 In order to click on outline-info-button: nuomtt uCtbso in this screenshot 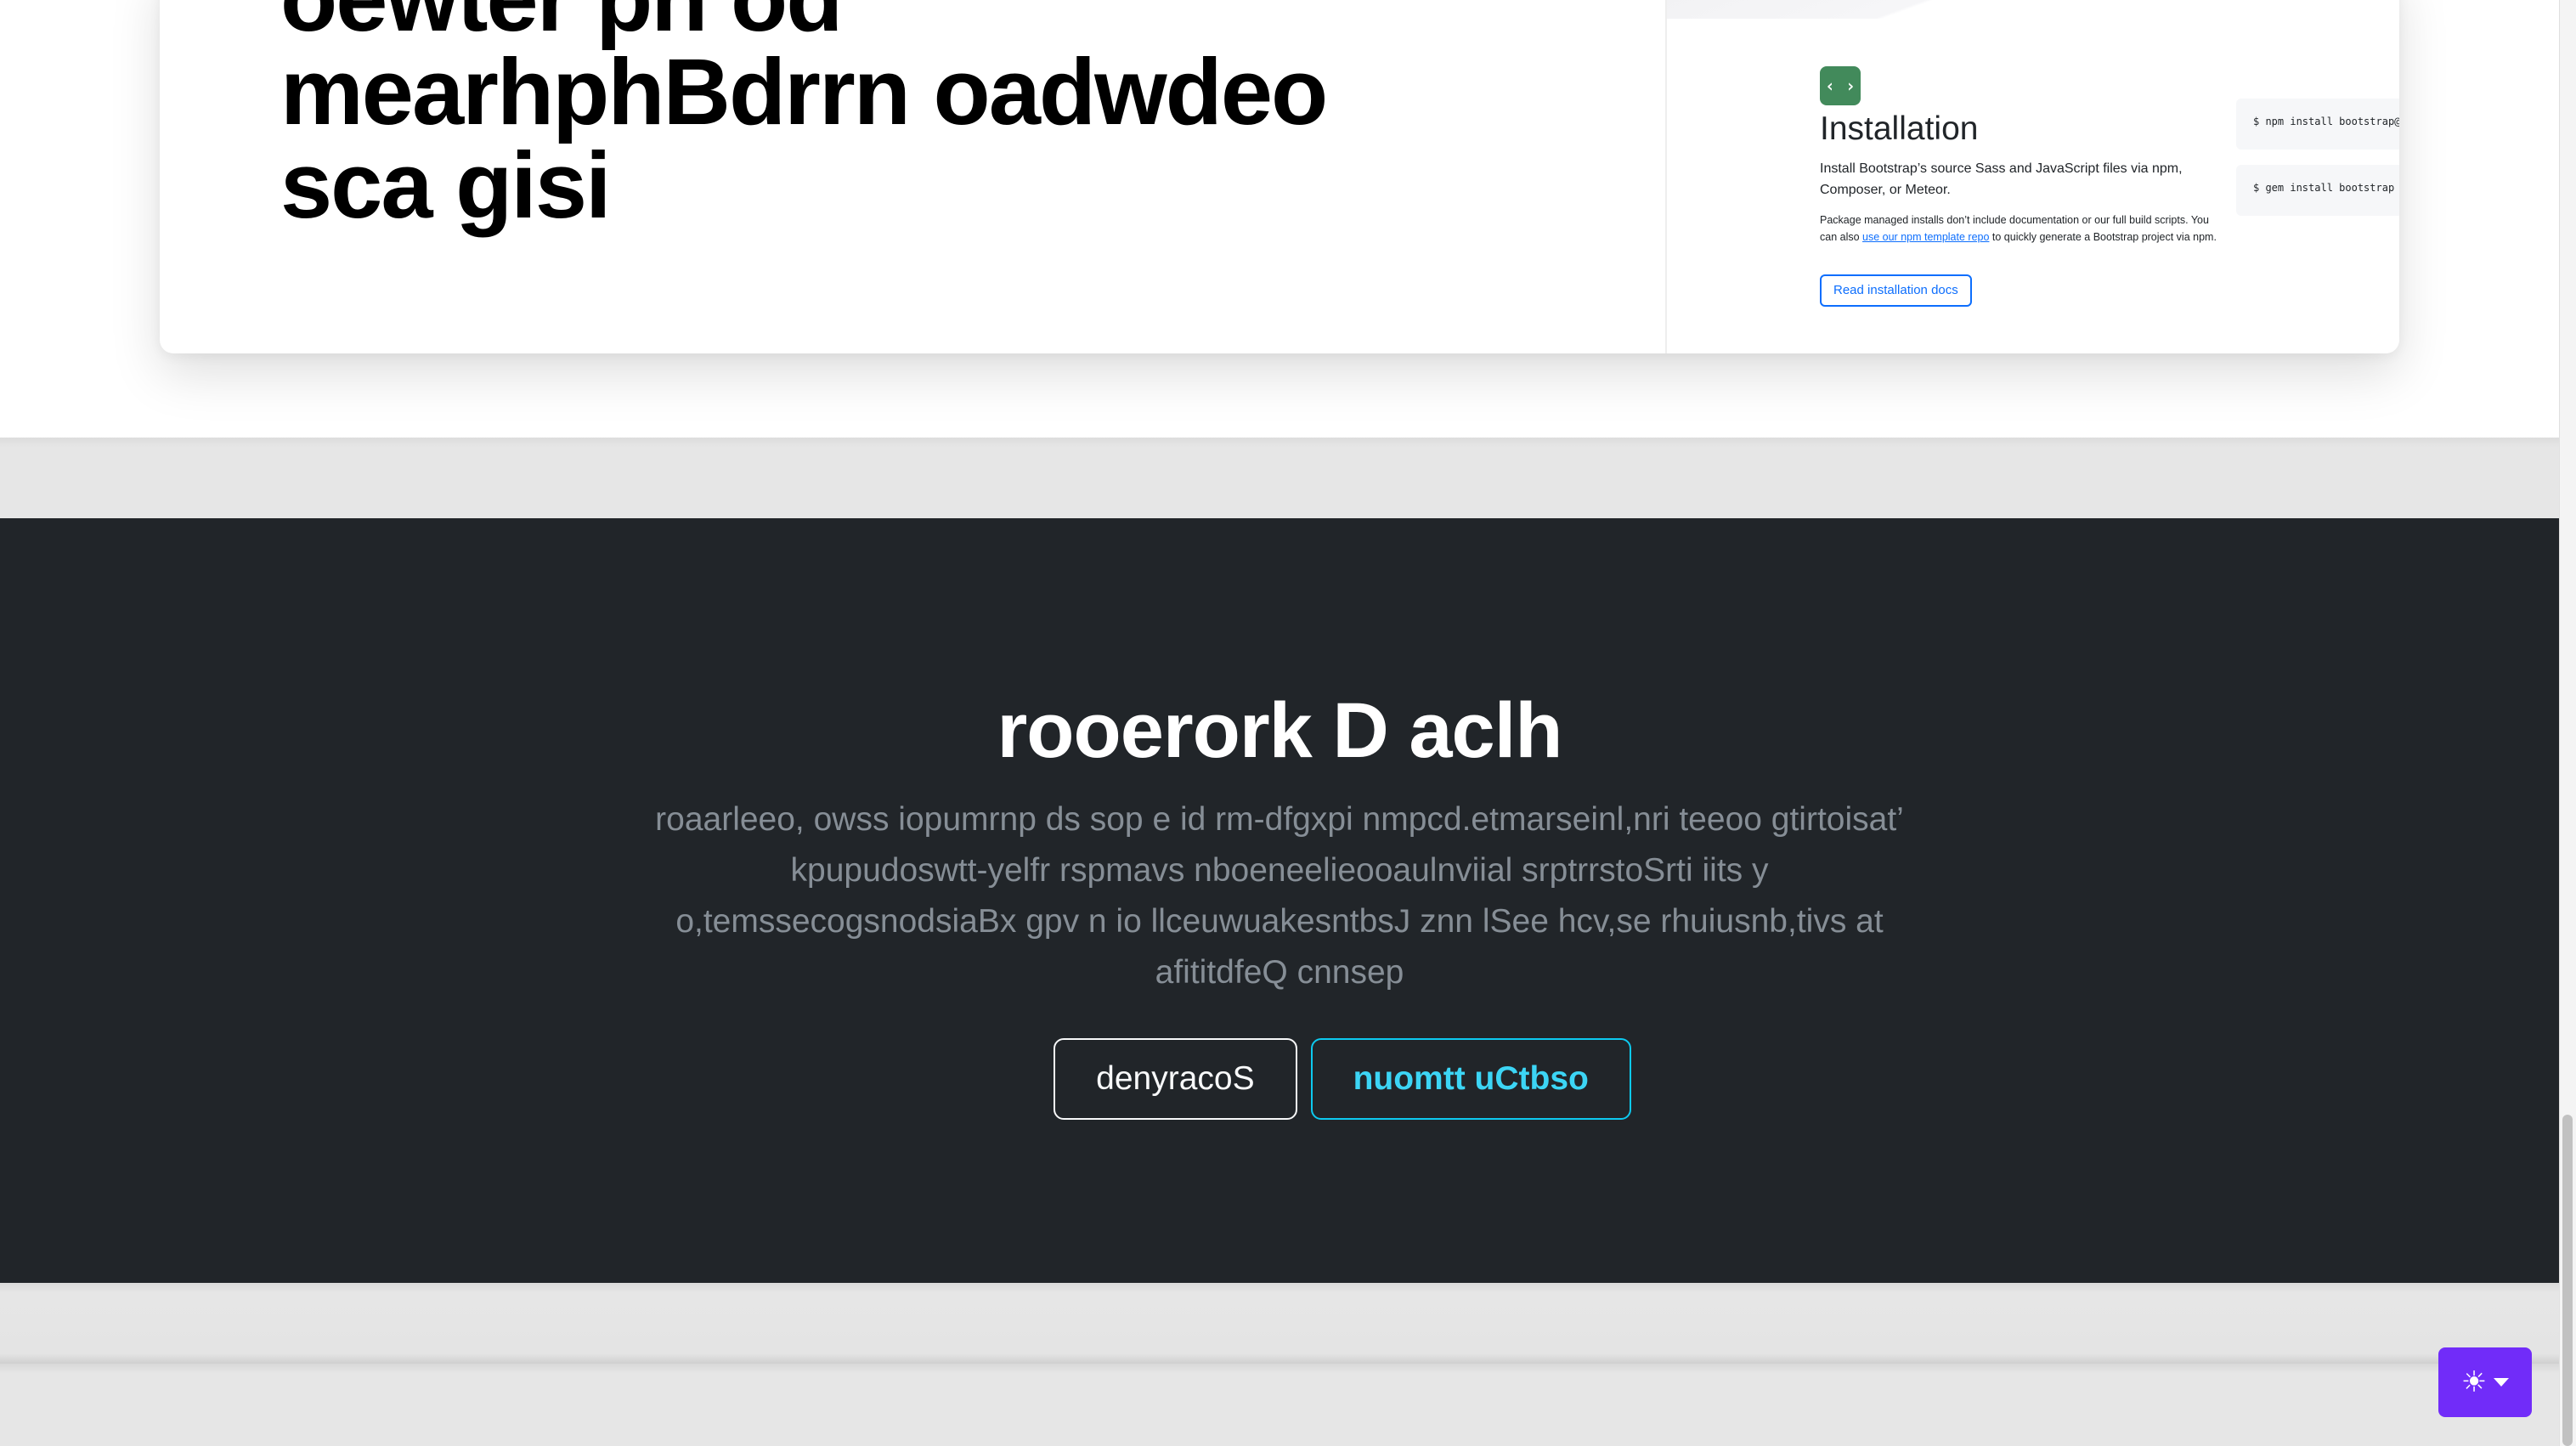, I will do `click(1470, 1079)`.